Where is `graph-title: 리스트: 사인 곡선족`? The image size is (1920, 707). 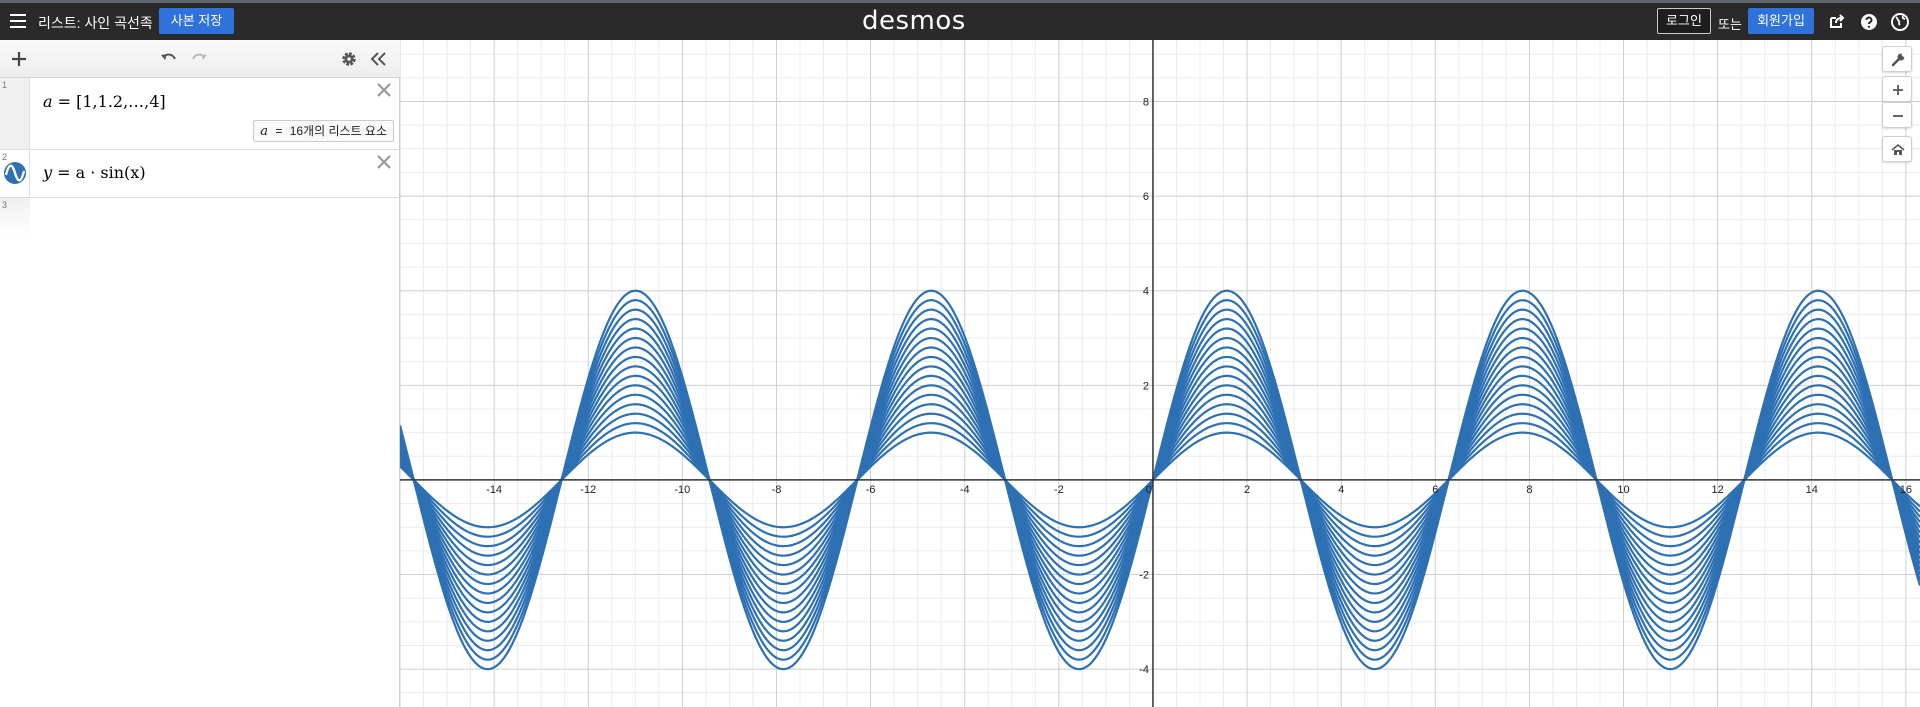
graph-title: 리스트: 사인 곡선족 is located at coordinates (95, 23).